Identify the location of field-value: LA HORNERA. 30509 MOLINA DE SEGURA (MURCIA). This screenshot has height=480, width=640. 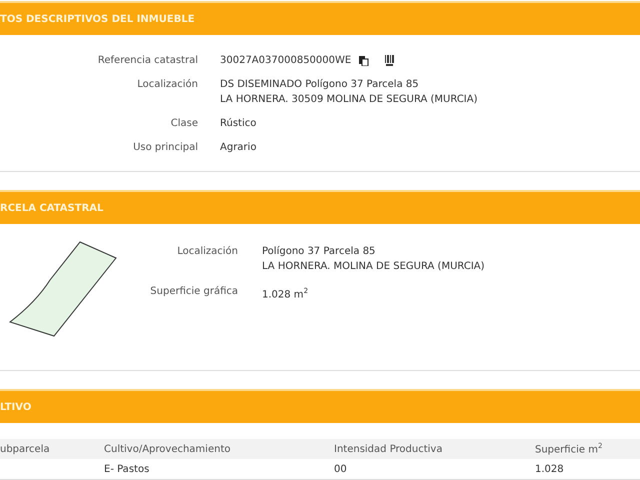
(349, 100).